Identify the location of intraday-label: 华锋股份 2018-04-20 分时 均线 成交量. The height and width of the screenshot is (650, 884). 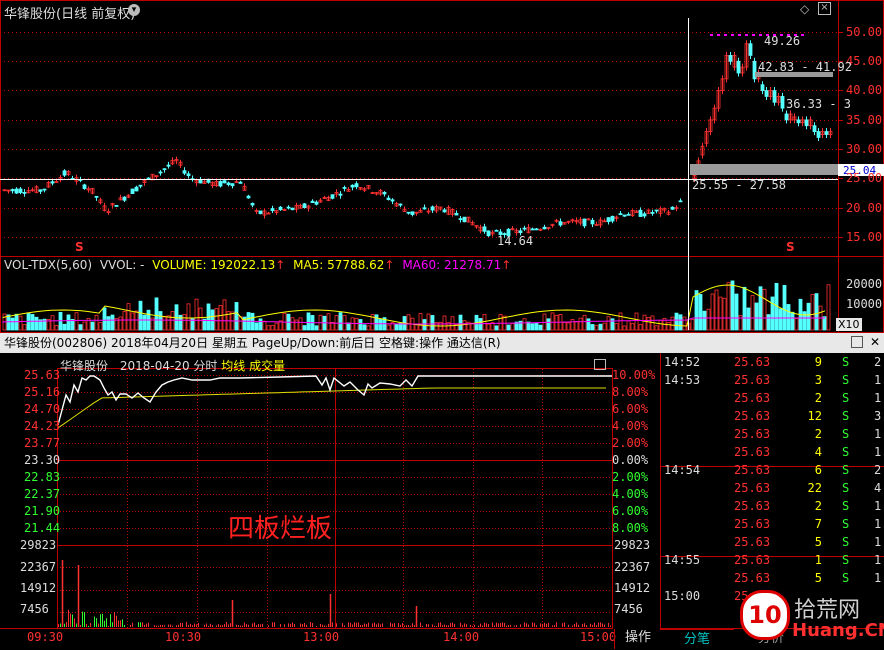
(172, 365).